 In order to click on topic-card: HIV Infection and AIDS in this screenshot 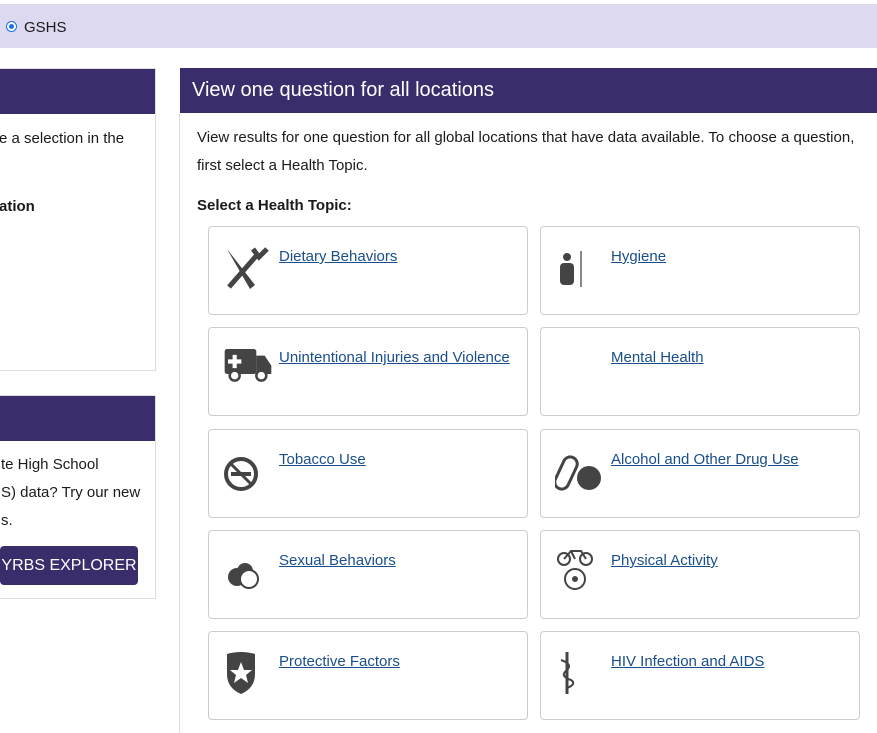, I will do `click(700, 676)`.